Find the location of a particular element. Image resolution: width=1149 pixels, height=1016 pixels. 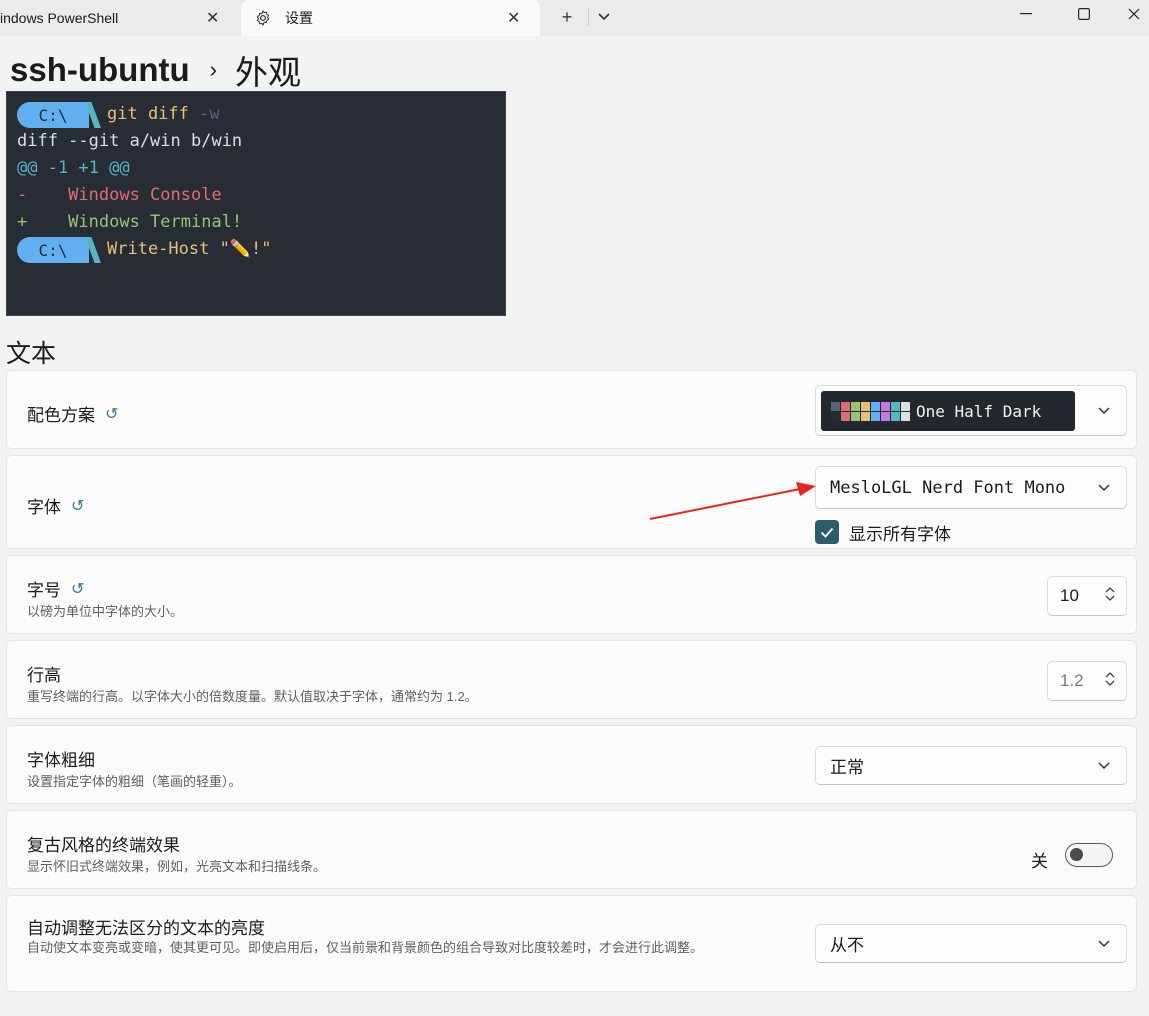

line-height-placeholder: 1.2 is located at coordinates (1072, 680).